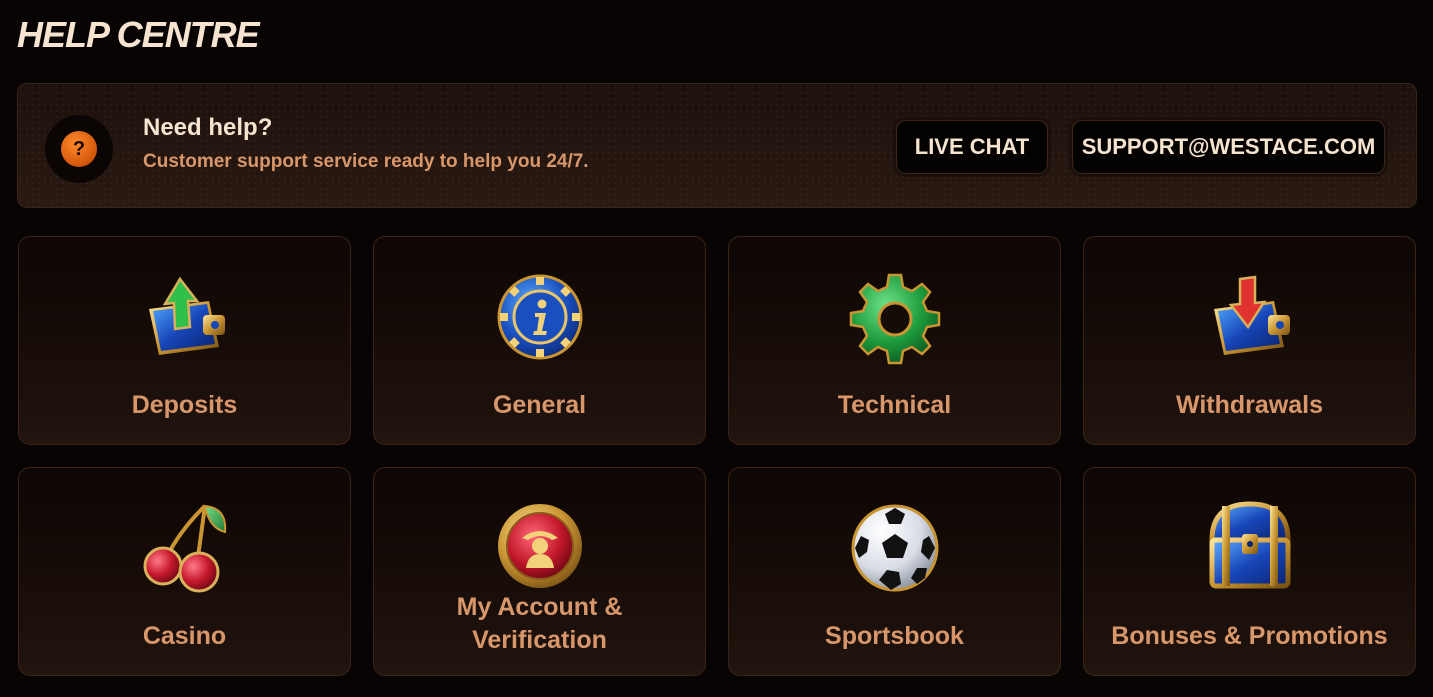 Image resolution: width=1433 pixels, height=697 pixels. I want to click on question-icon: ?, so click(79, 149).